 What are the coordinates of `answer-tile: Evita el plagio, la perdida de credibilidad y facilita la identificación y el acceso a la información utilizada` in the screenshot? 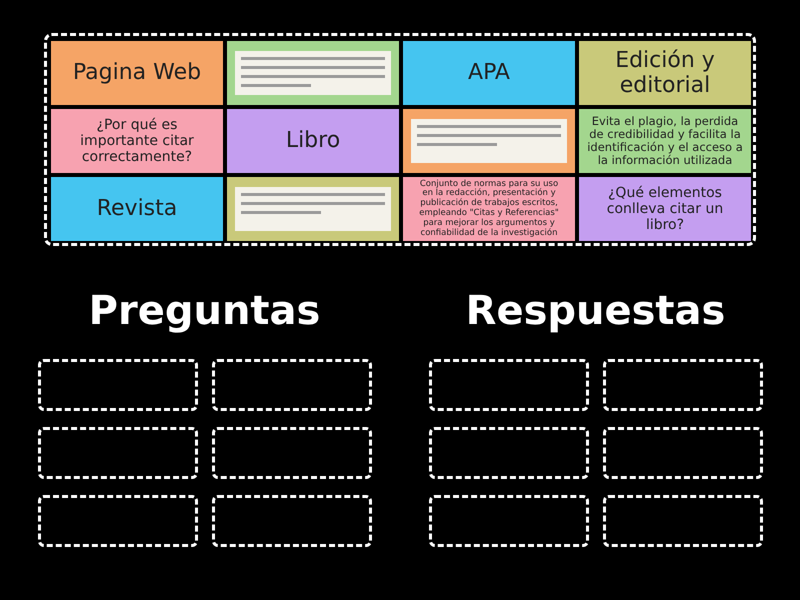 It's located at (665, 141).